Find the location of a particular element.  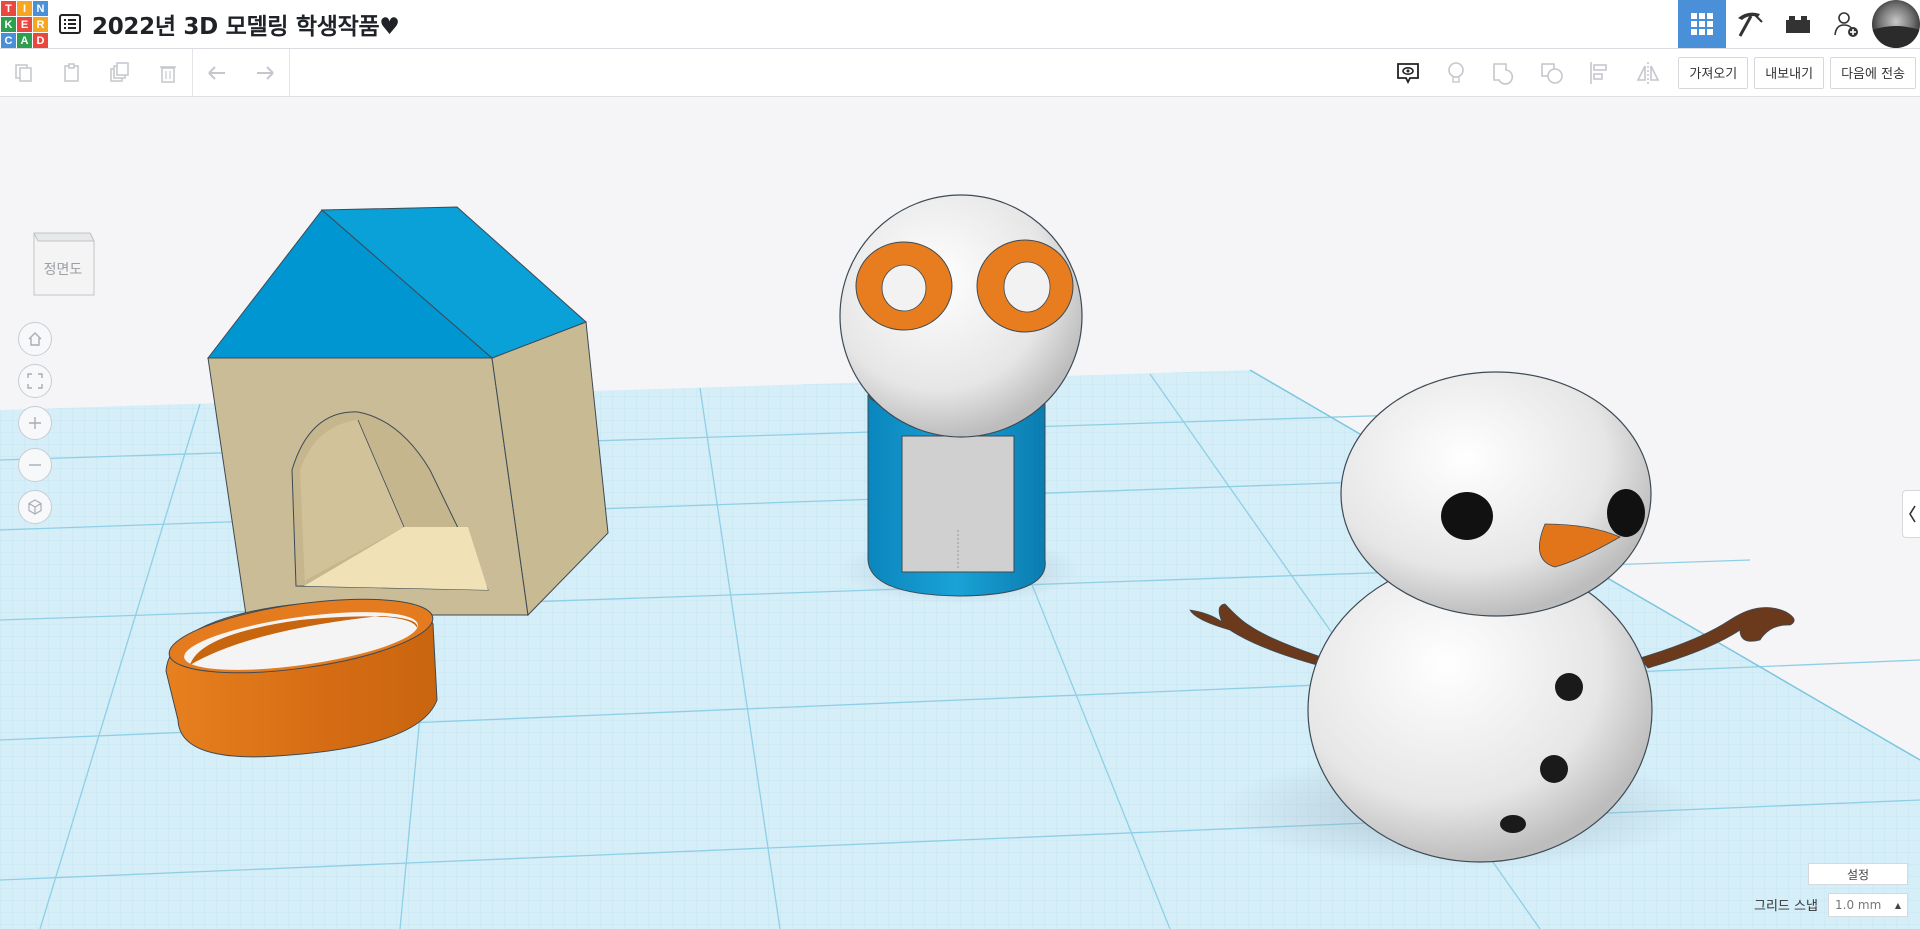

robot-eye-right is located at coordinates (1025, 286).